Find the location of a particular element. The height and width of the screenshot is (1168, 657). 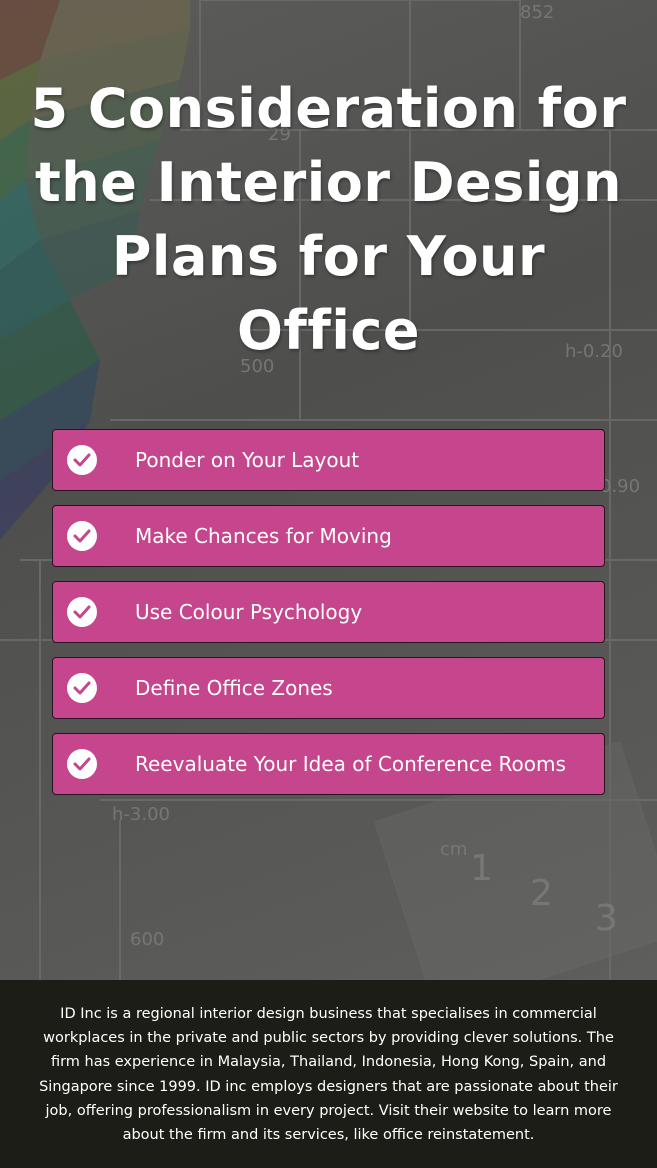

consideration-item-moving: Make Chances for Moving is located at coordinates (328, 536).